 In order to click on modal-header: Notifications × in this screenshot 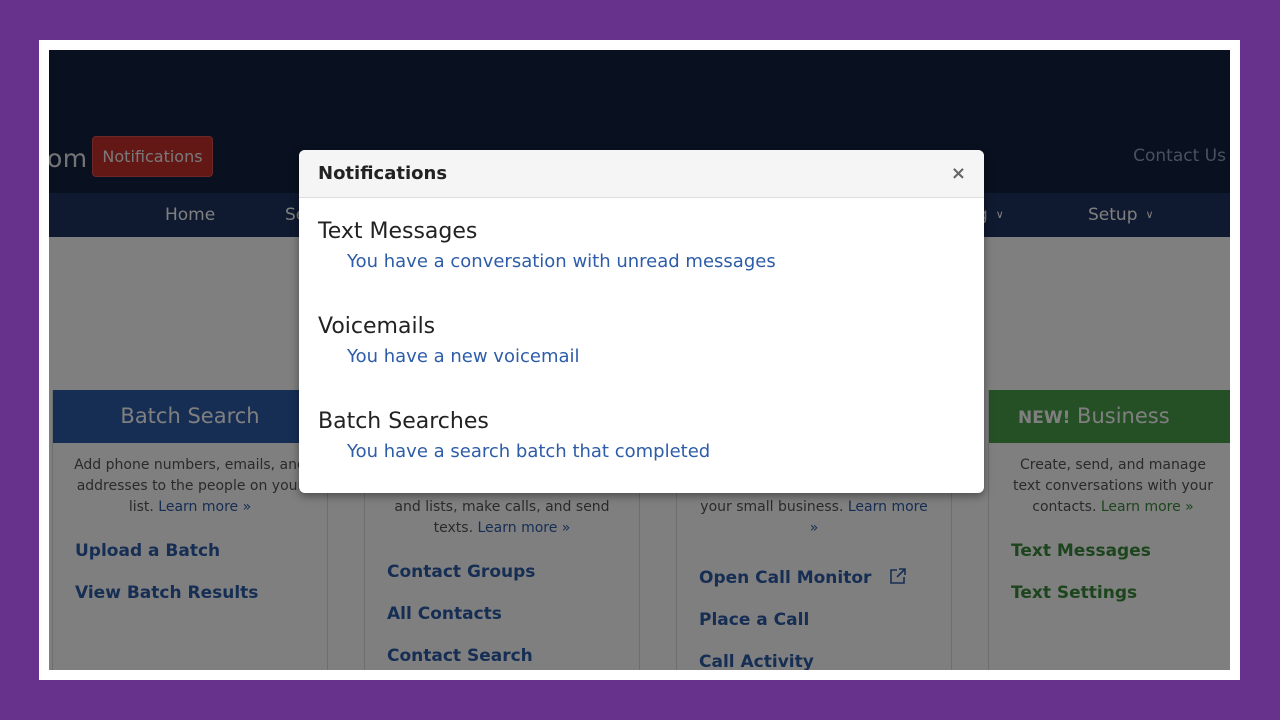, I will do `click(641, 174)`.